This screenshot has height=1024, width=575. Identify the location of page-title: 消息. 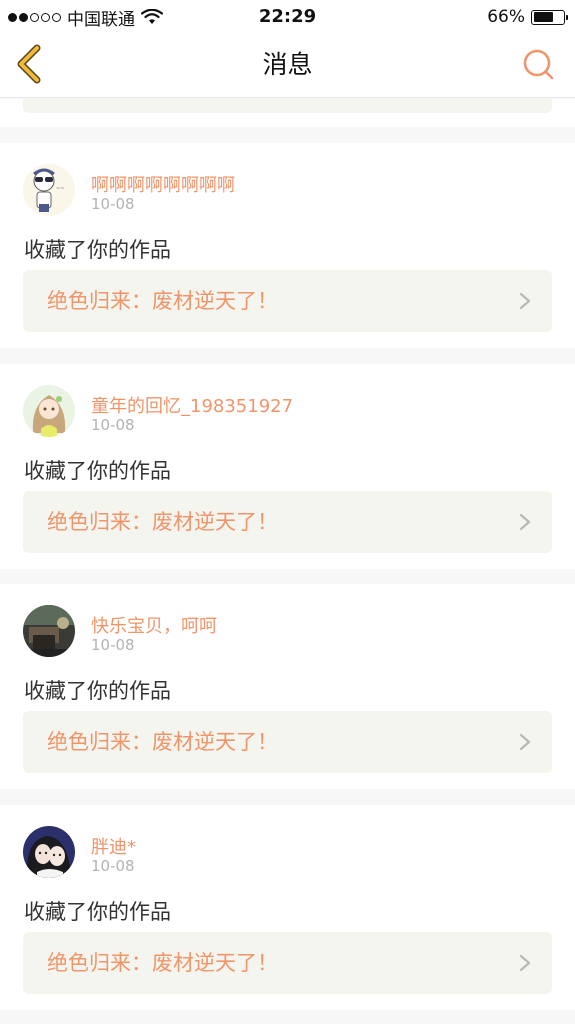
(287, 64).